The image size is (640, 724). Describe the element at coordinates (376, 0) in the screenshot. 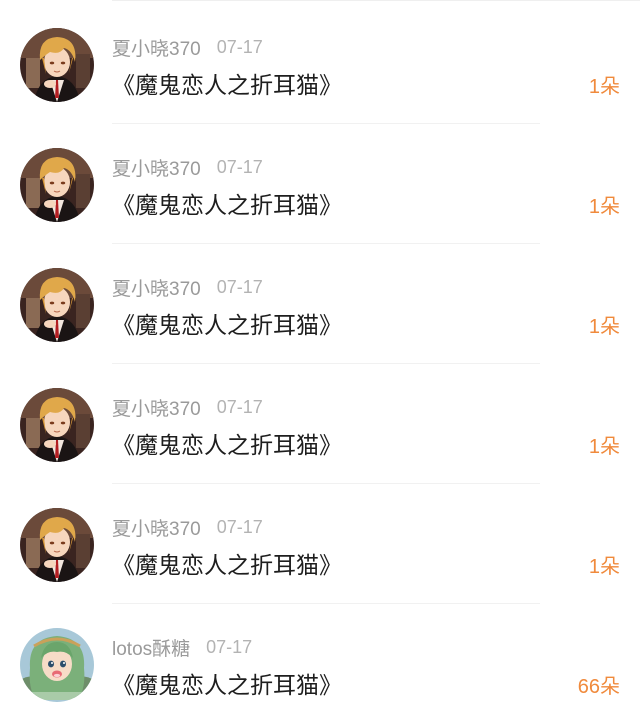

I see `top-divider` at that location.